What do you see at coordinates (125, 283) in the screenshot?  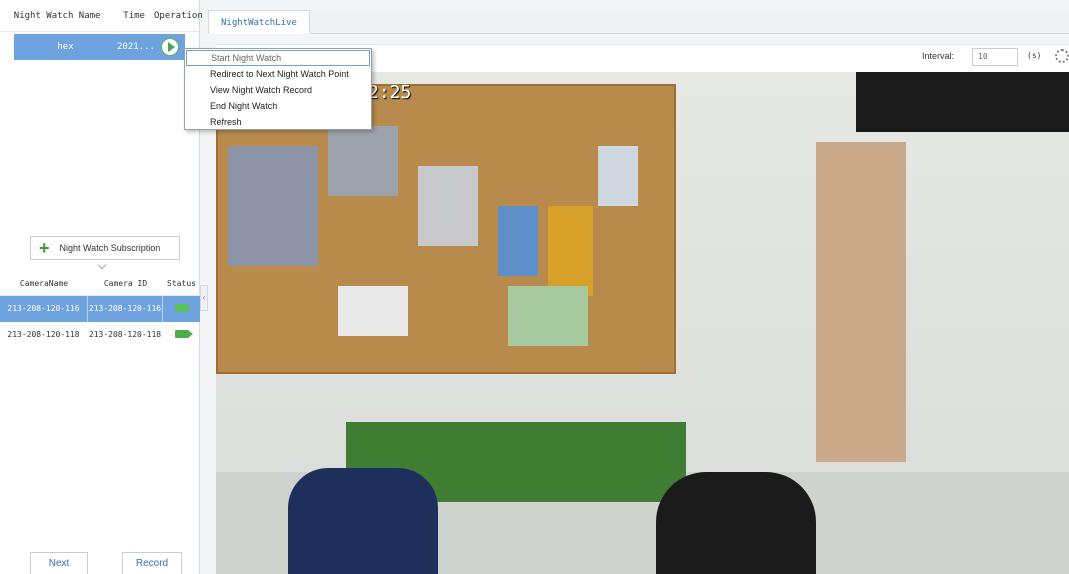 I see `header-camera-id: Camera ID` at bounding box center [125, 283].